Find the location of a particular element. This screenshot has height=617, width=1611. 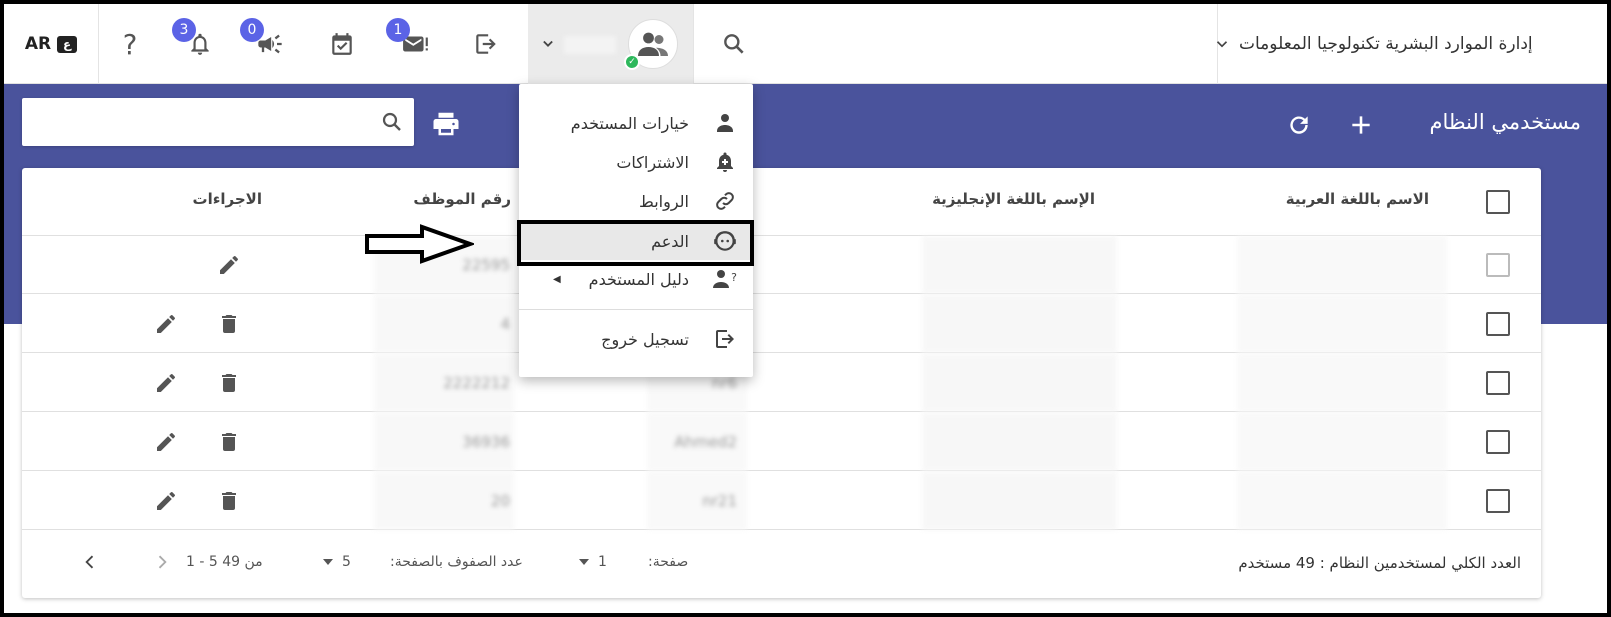

page-range: 1 - 5 من 49 is located at coordinates (224, 562).